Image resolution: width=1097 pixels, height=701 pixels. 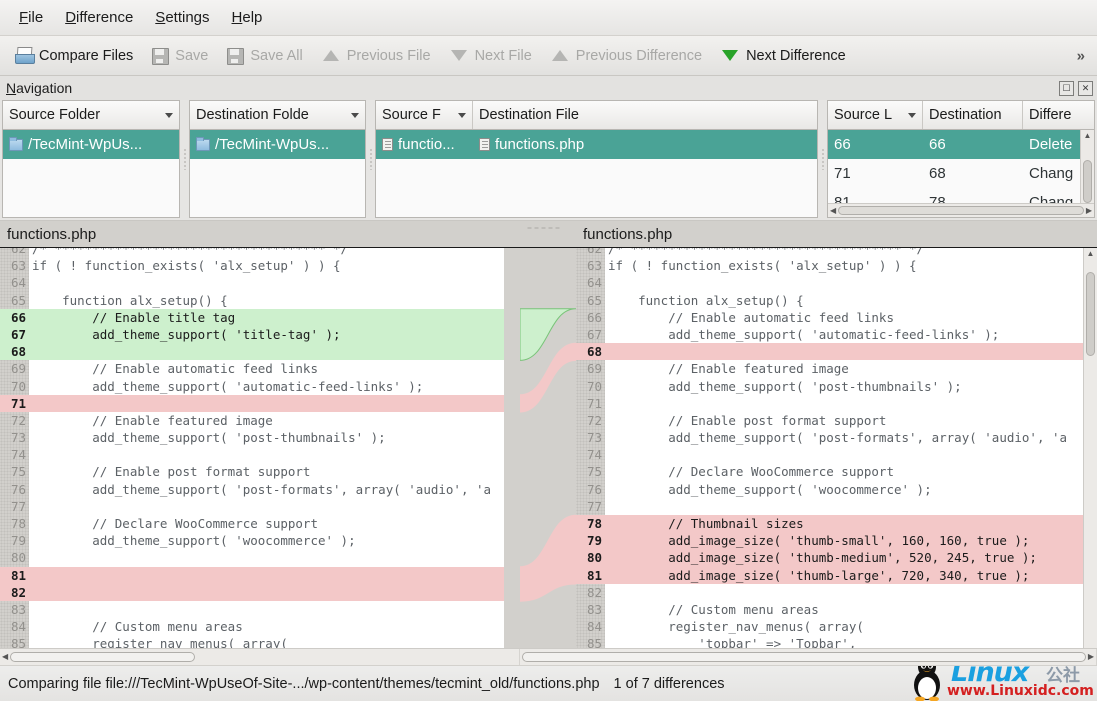 I want to click on next-difference-button: Next Difference, so click(x=783, y=56).